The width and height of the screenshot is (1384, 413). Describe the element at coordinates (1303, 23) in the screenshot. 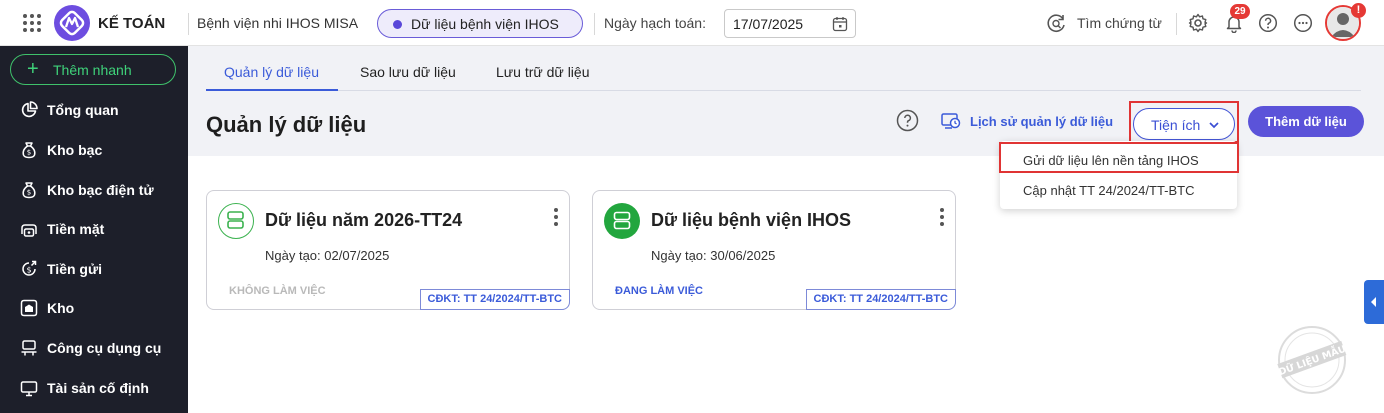

I see `more-options-icon` at that location.